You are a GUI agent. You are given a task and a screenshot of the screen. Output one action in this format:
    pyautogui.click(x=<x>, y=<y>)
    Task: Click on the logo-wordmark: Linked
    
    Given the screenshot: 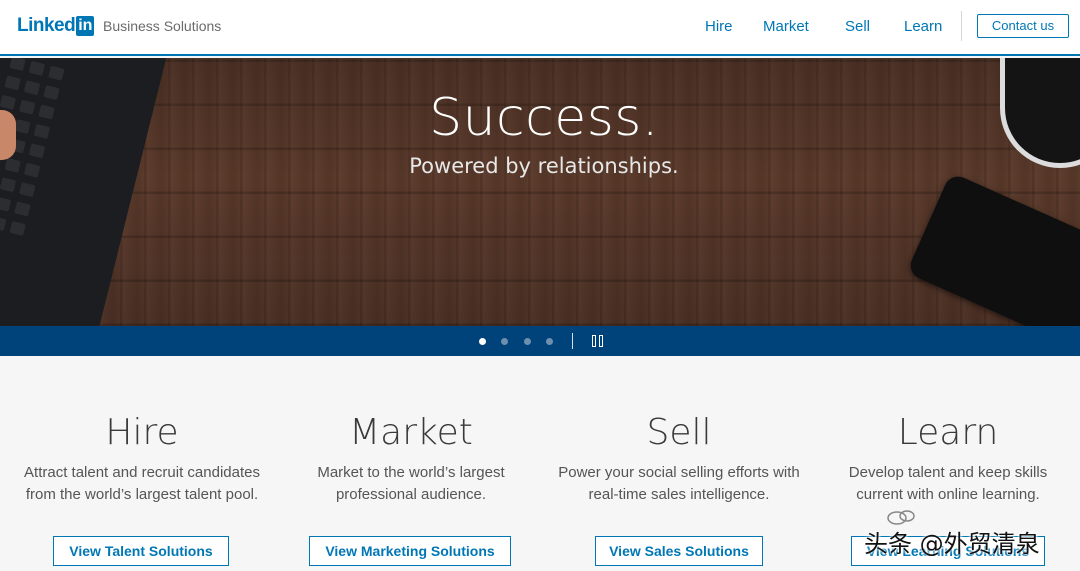 What is the action you would take?
    pyautogui.click(x=46, y=25)
    